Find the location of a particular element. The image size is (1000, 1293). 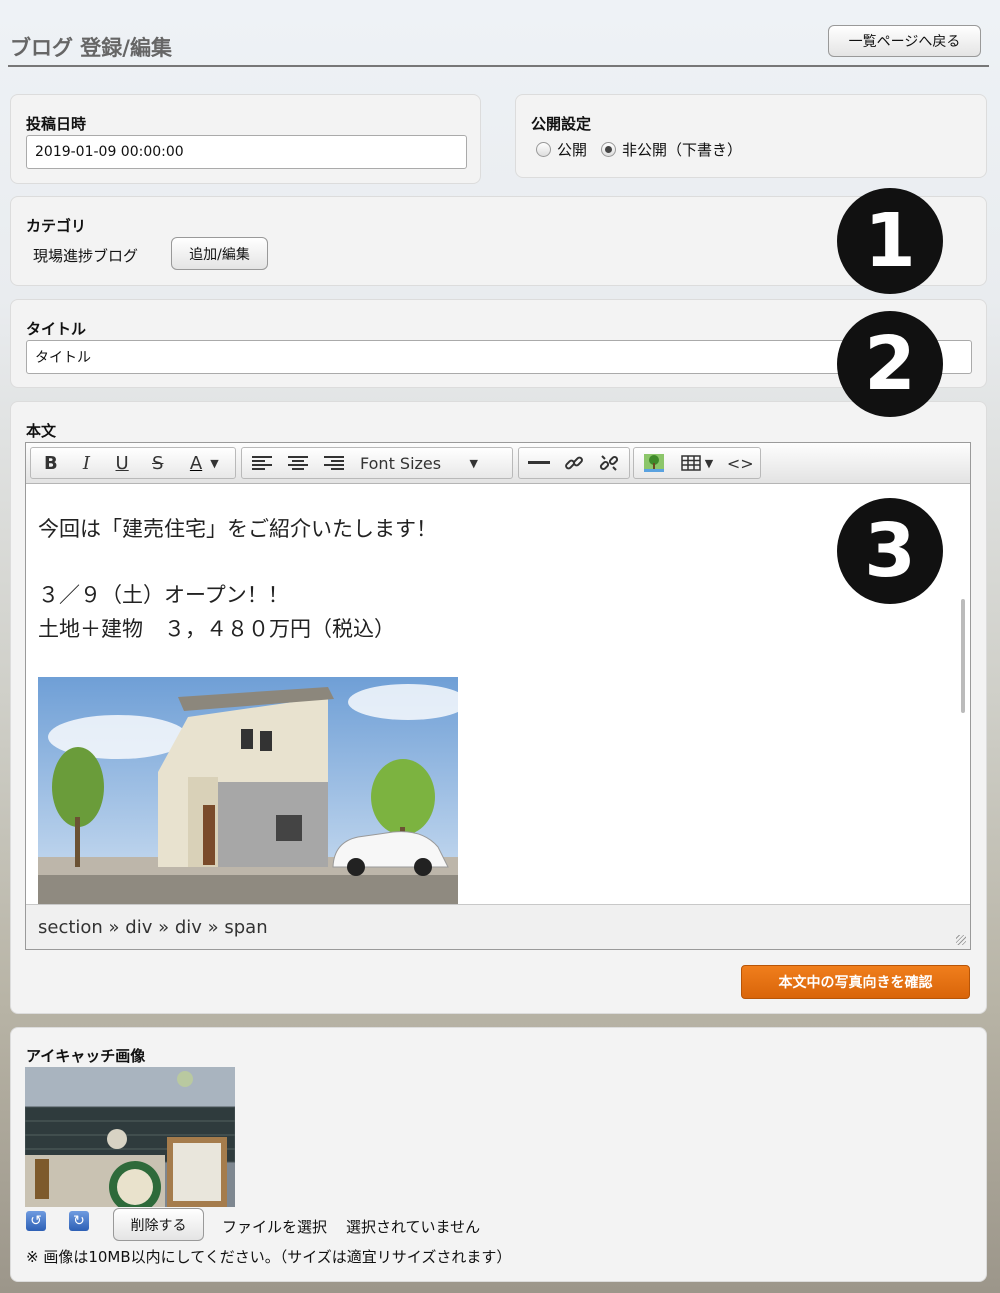

category-value: 現場進捗ブログ is located at coordinates (86, 256).